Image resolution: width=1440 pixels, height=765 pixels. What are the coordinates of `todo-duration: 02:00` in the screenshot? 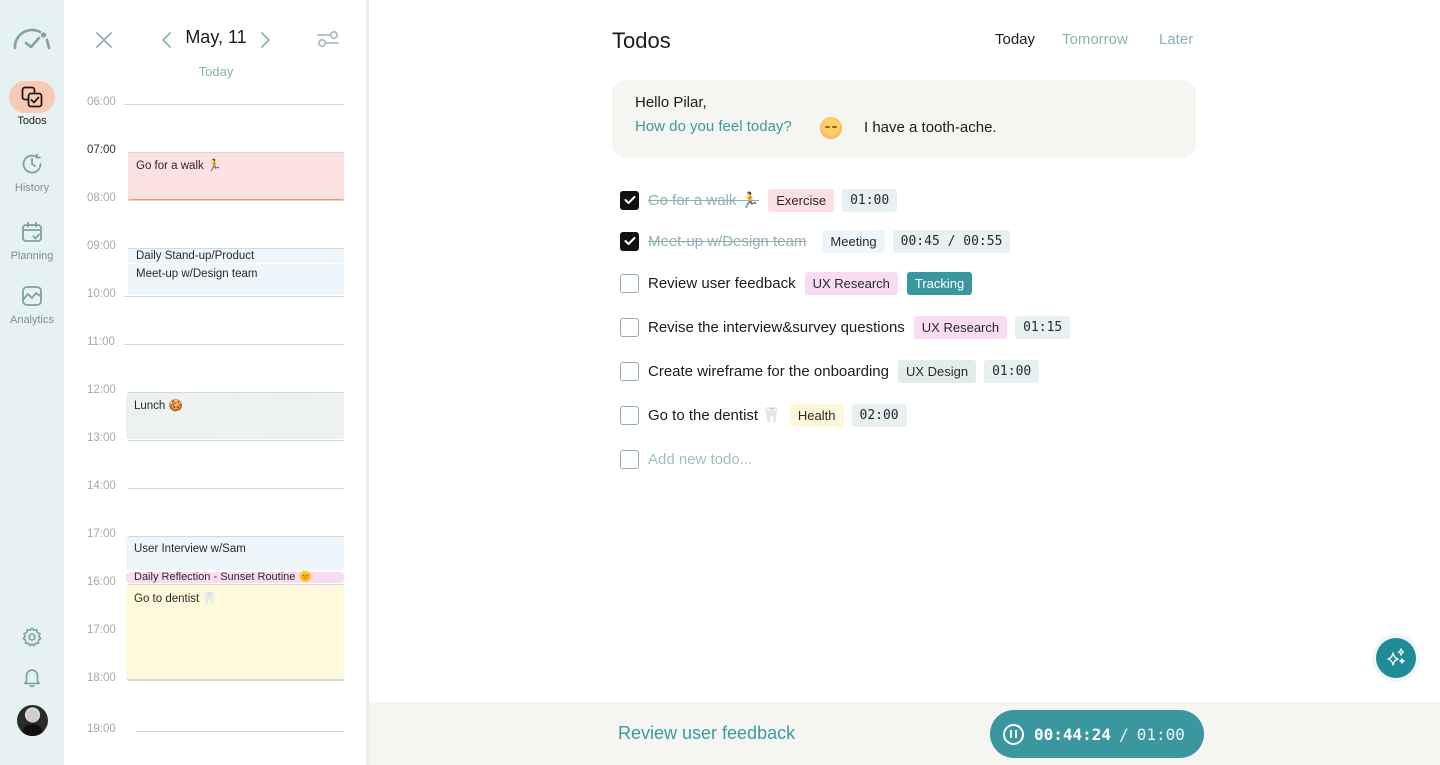 It's located at (879, 415).